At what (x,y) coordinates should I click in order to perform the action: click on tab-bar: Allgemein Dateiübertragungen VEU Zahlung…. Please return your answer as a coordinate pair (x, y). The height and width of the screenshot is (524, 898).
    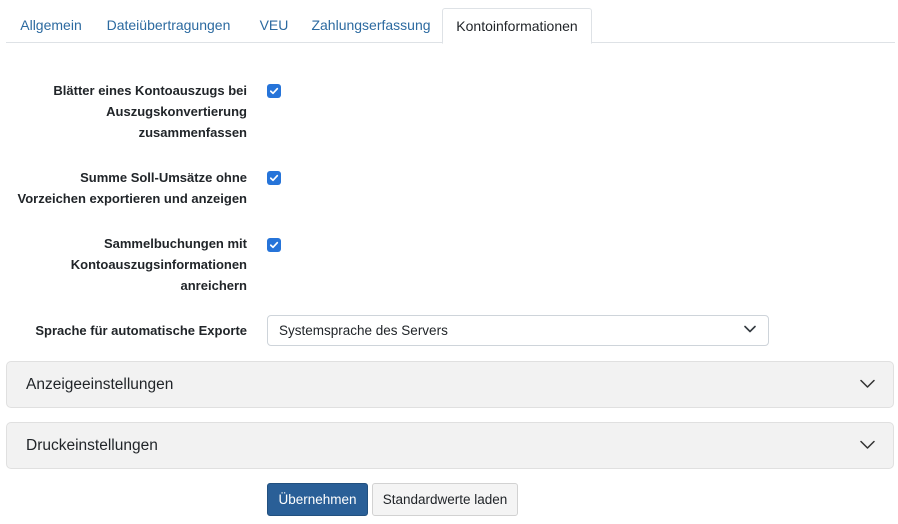
    Looking at the image, I should click on (450, 22).